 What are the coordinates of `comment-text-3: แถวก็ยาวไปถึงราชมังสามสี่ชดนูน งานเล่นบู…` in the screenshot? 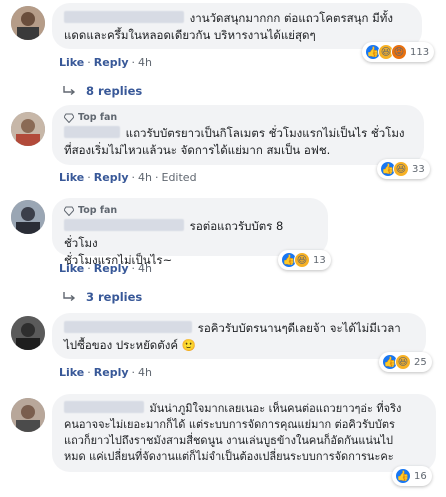 It's located at (228, 440).